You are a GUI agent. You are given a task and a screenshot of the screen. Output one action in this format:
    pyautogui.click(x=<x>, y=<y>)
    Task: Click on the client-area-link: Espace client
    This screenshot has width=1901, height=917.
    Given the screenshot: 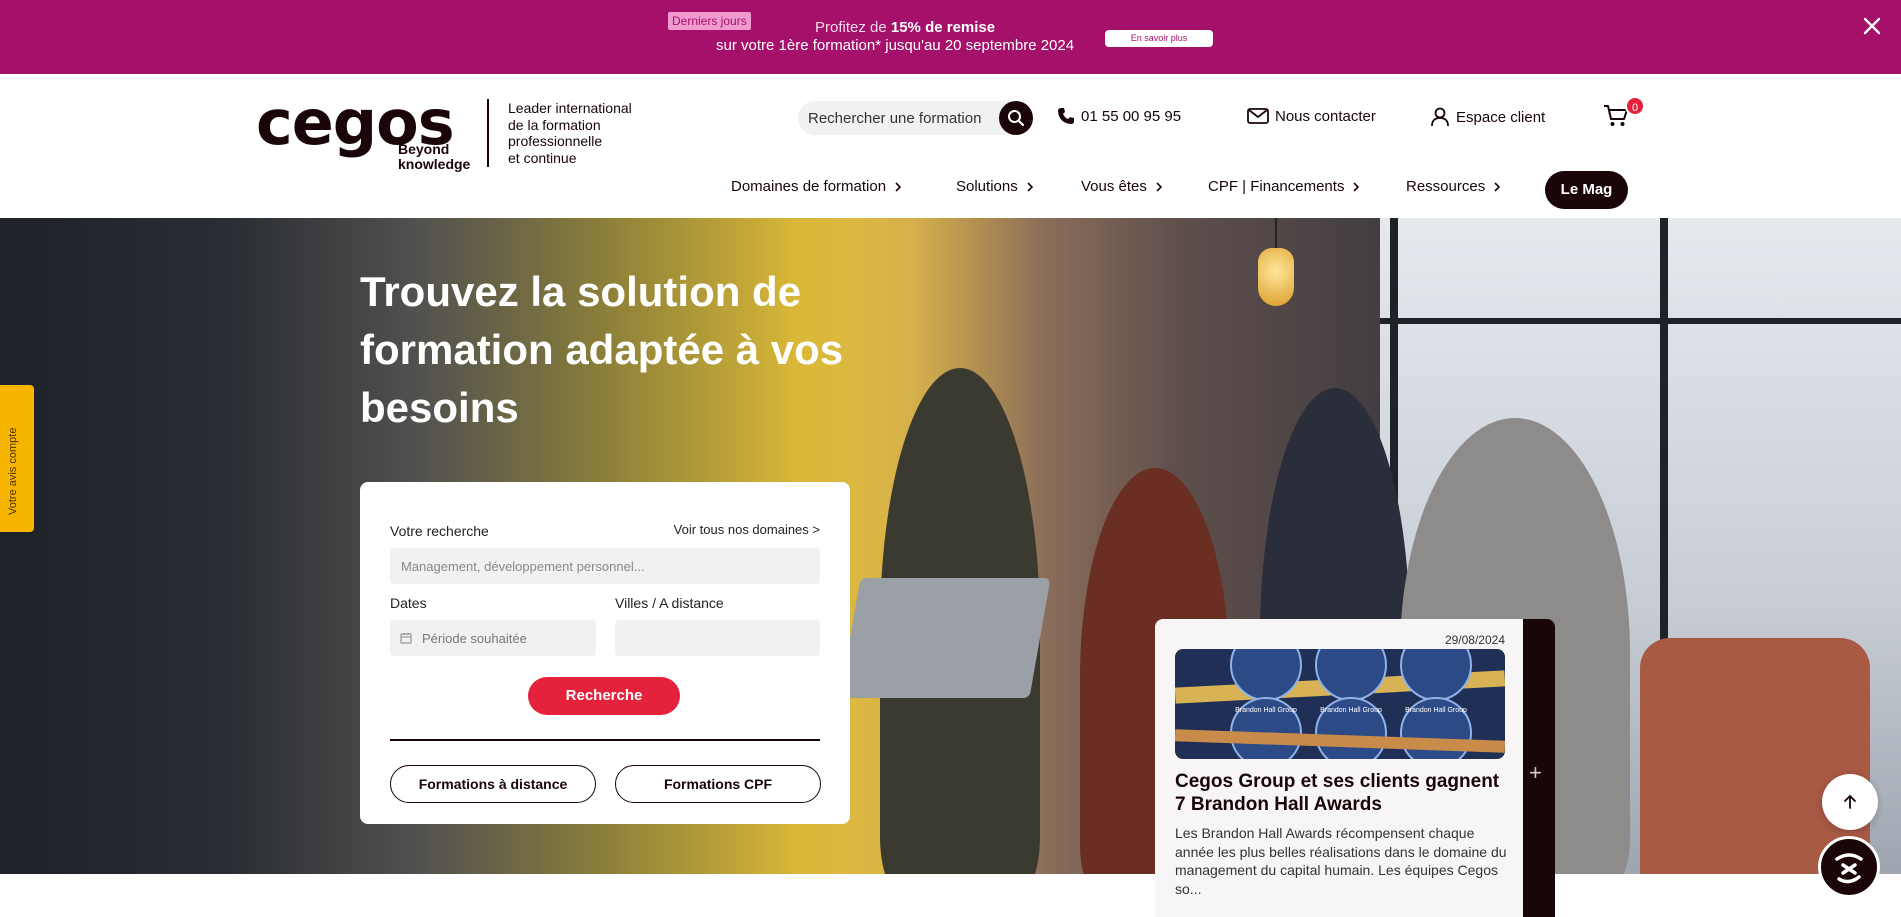 What is the action you would take?
    pyautogui.click(x=1487, y=117)
    